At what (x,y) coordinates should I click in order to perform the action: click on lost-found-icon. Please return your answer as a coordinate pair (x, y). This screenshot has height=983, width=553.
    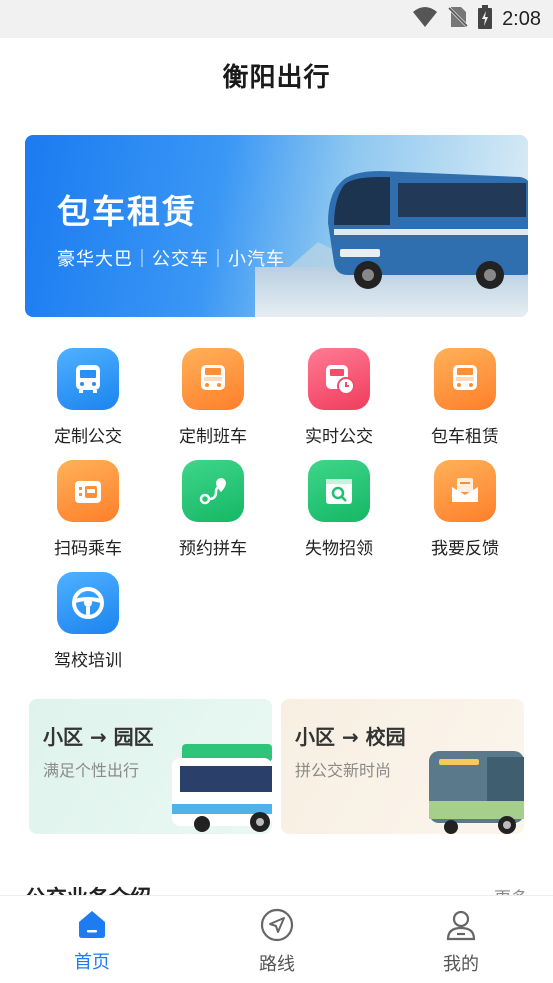
    Looking at the image, I should click on (339, 491).